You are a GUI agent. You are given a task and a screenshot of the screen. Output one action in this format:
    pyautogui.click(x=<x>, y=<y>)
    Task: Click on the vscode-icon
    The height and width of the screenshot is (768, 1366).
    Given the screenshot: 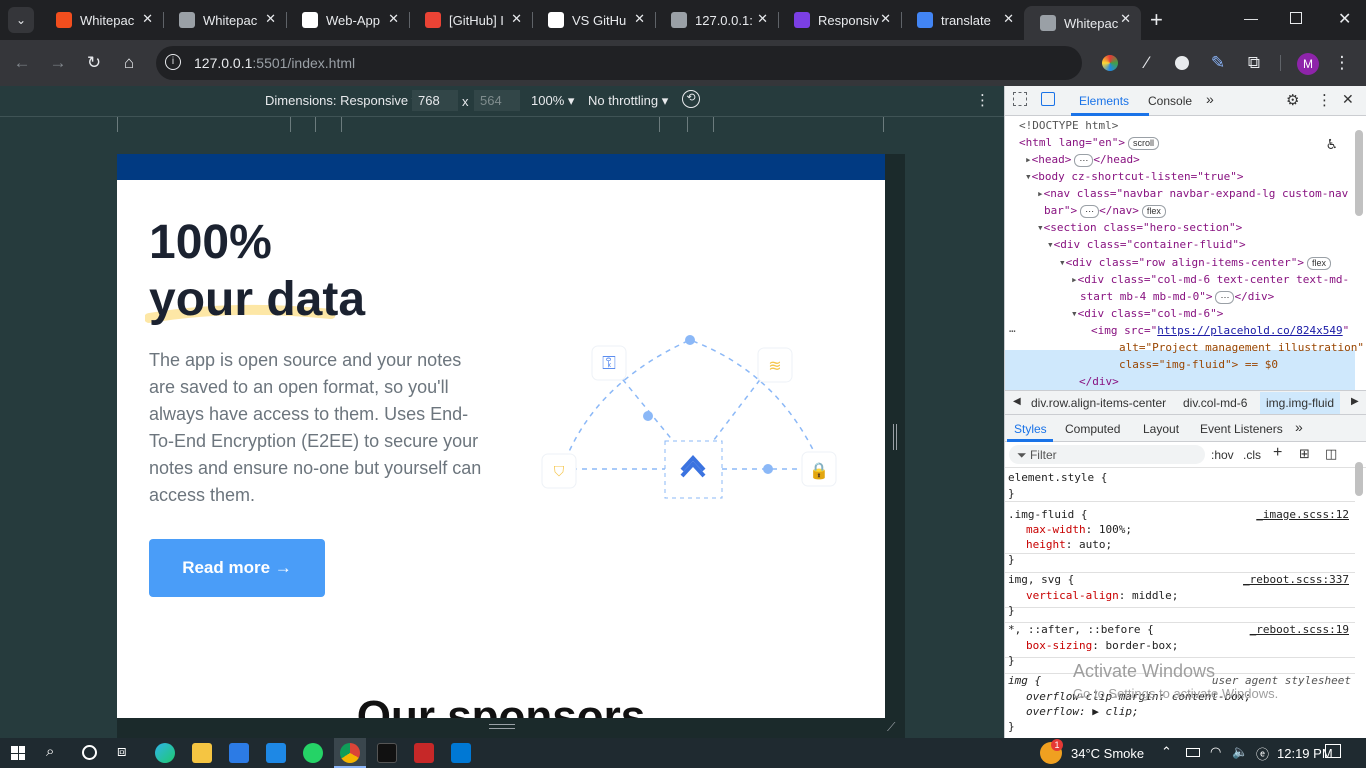 What is the action you would take?
    pyautogui.click(x=461, y=753)
    